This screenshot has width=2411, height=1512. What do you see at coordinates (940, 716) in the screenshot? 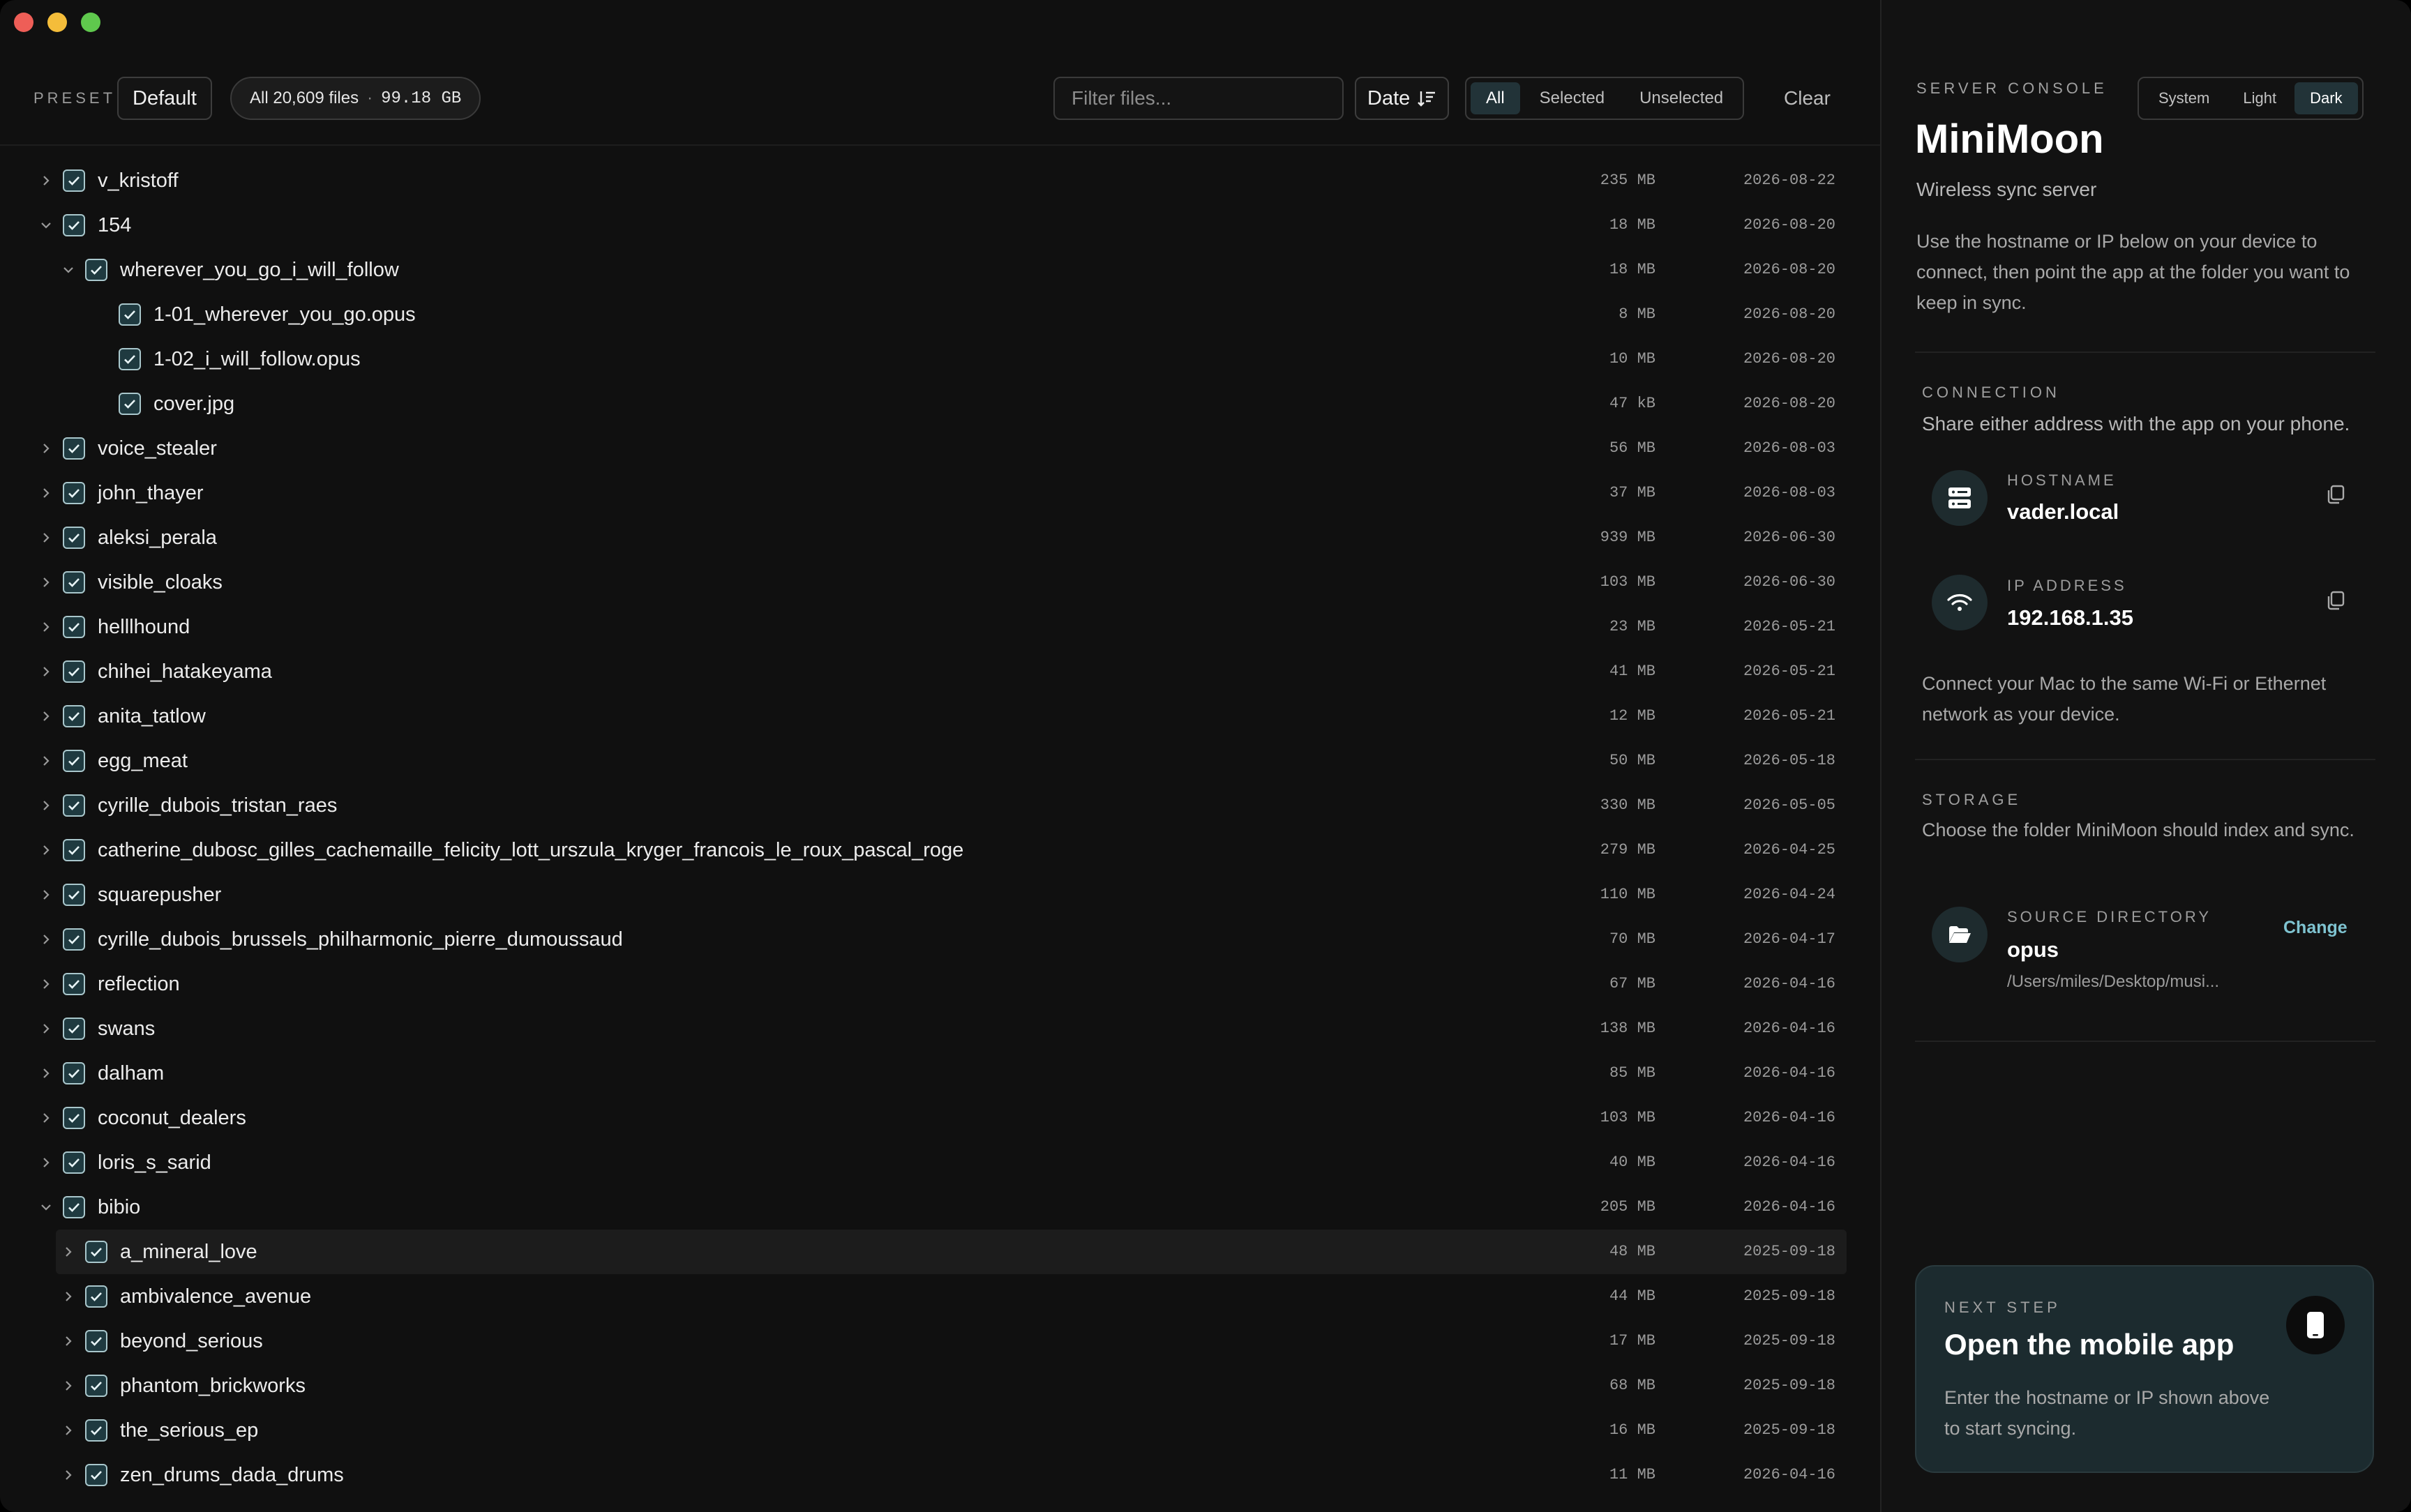
I see `file-row: anita_tatlow 12 MB 2026-05-21` at bounding box center [940, 716].